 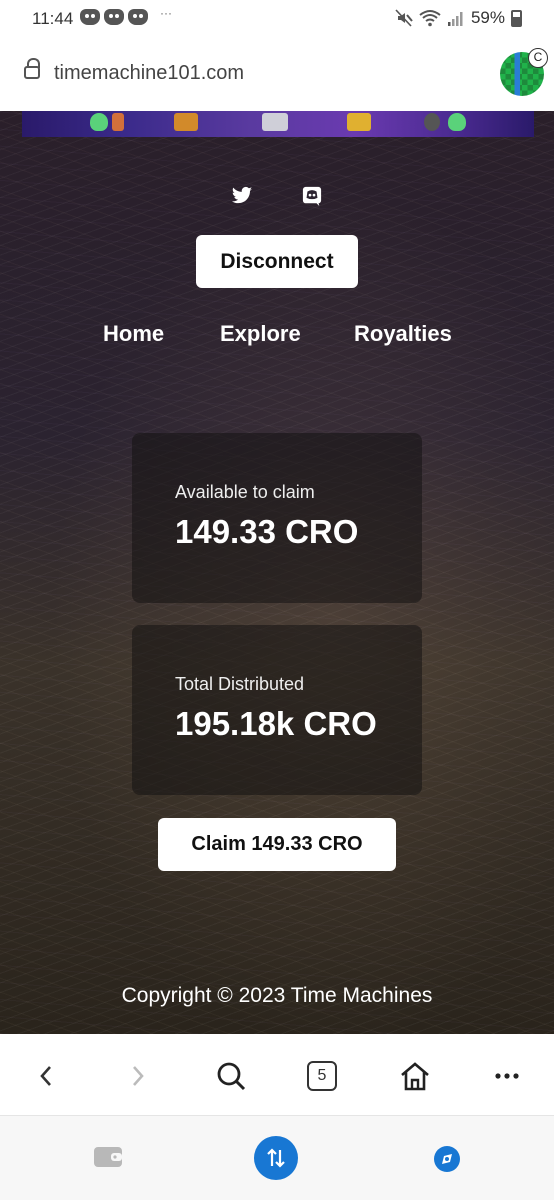 What do you see at coordinates (133, 334) in the screenshot?
I see `nav-home: Home` at bounding box center [133, 334].